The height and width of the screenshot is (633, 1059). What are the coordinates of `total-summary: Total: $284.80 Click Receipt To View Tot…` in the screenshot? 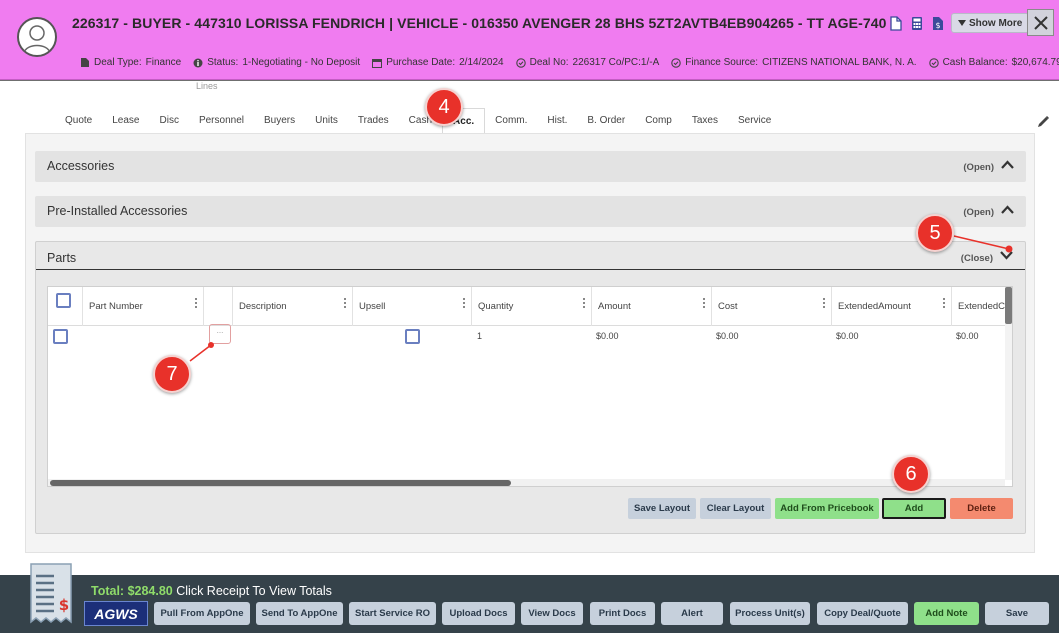 It's located at (211, 591).